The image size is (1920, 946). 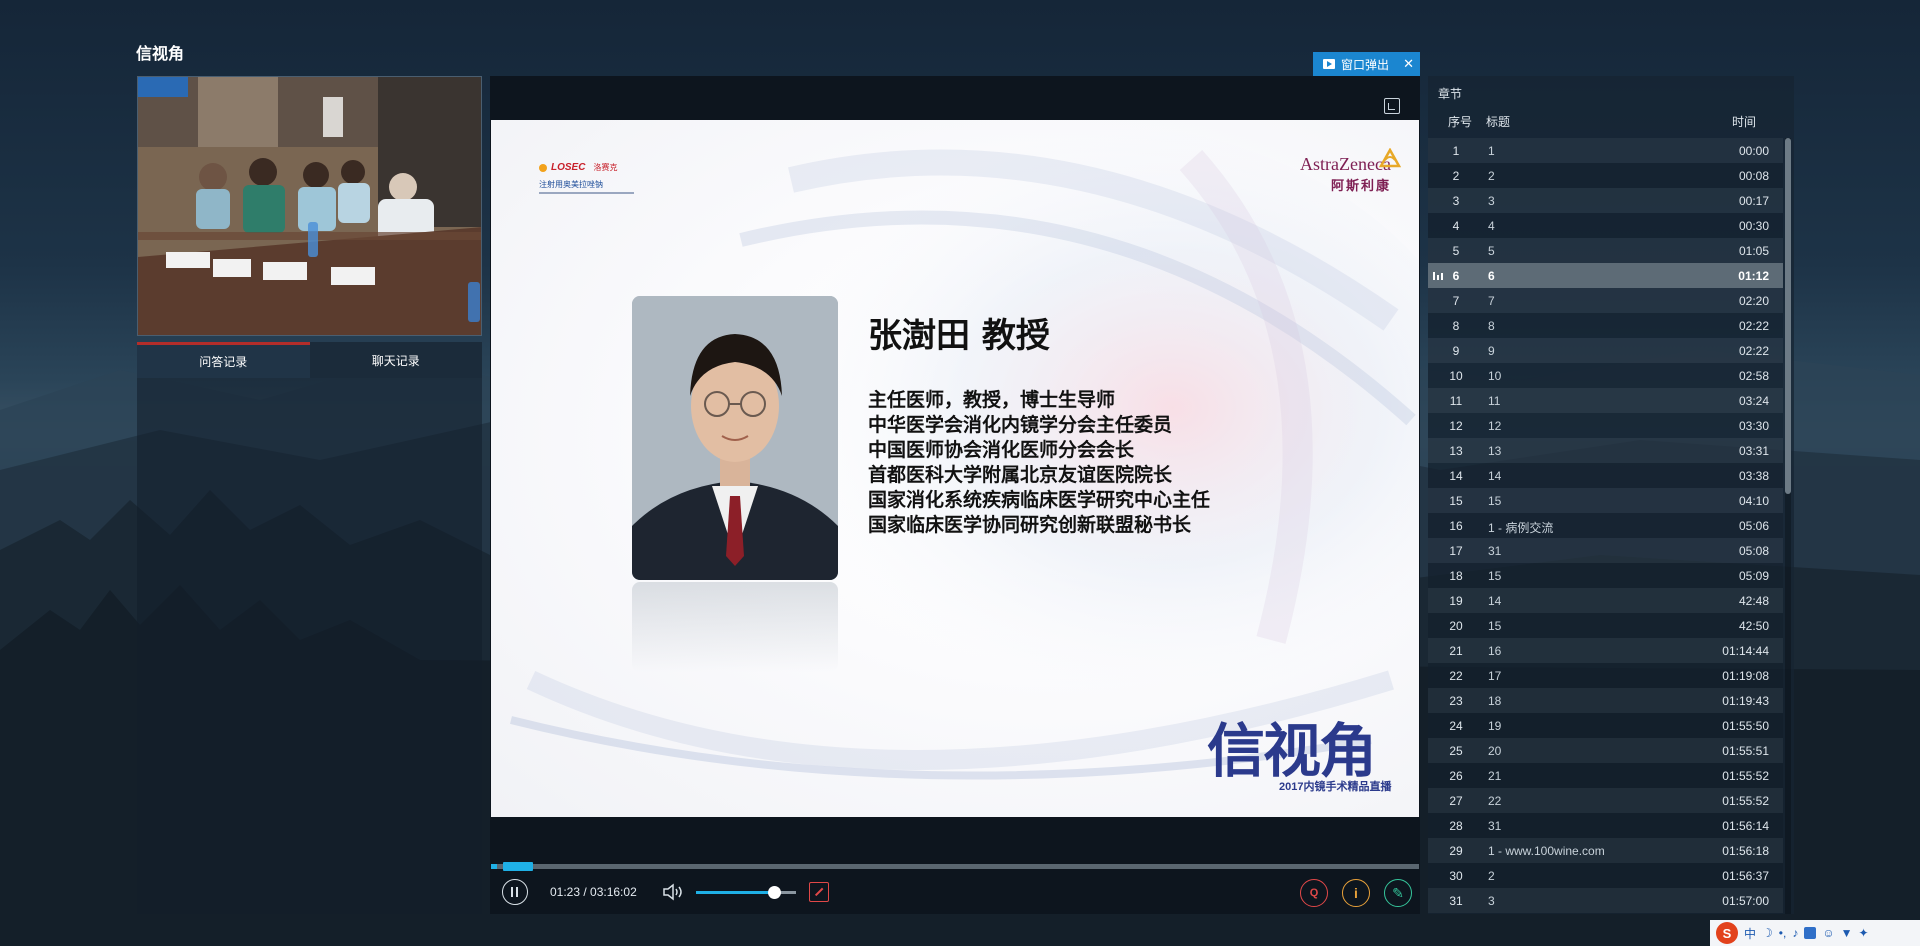 What do you see at coordinates (959, 336) in the screenshot?
I see `speaker-name: 张澍田 教授` at bounding box center [959, 336].